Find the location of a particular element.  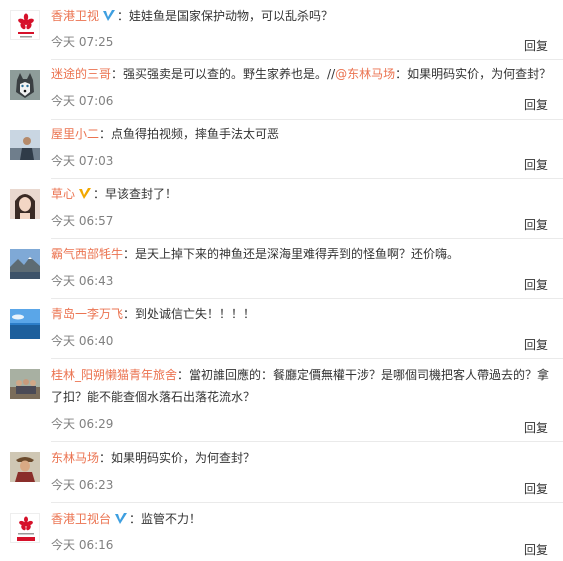

bauhinia-logo-icon is located at coordinates (26, 25).